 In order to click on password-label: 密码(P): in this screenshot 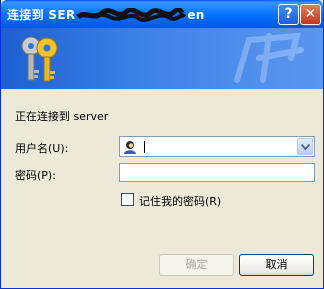, I will do `click(35, 175)`.